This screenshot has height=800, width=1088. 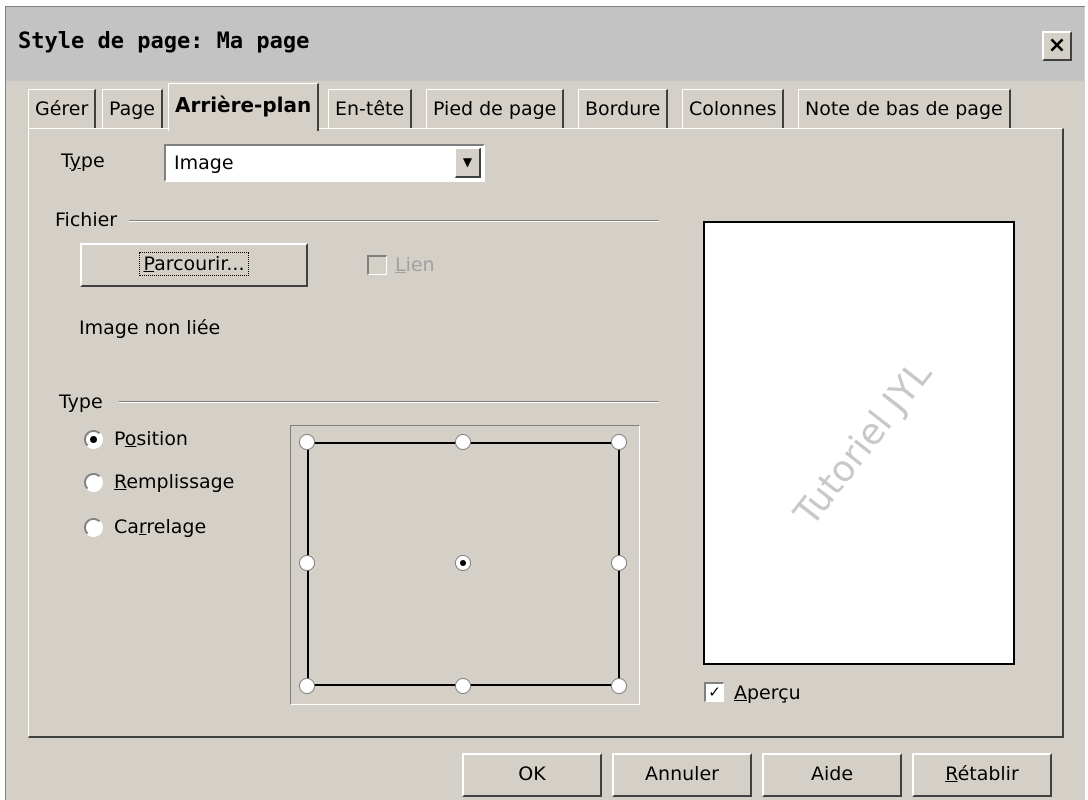 I want to click on tab-arriere-plan: Arrière-plan, so click(x=244, y=107).